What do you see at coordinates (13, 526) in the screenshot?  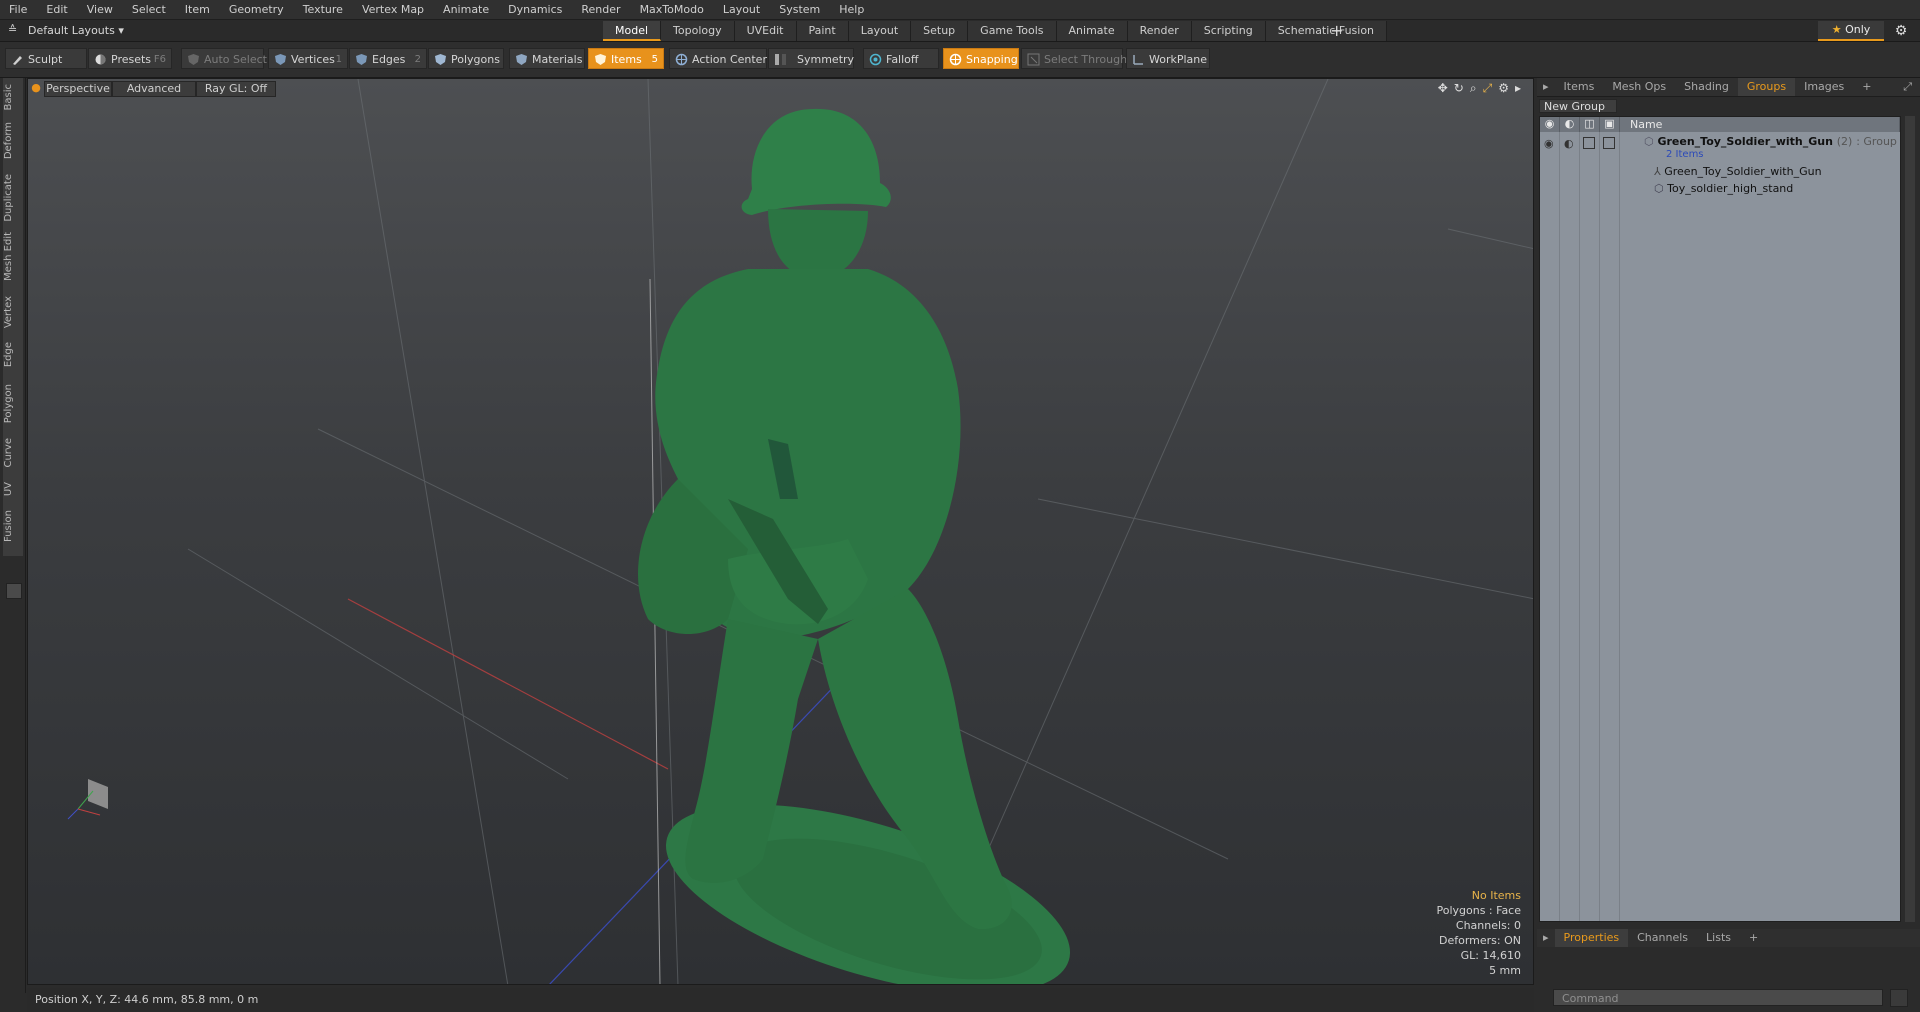 I see `tool-tab-fusion: Fusion` at bounding box center [13, 526].